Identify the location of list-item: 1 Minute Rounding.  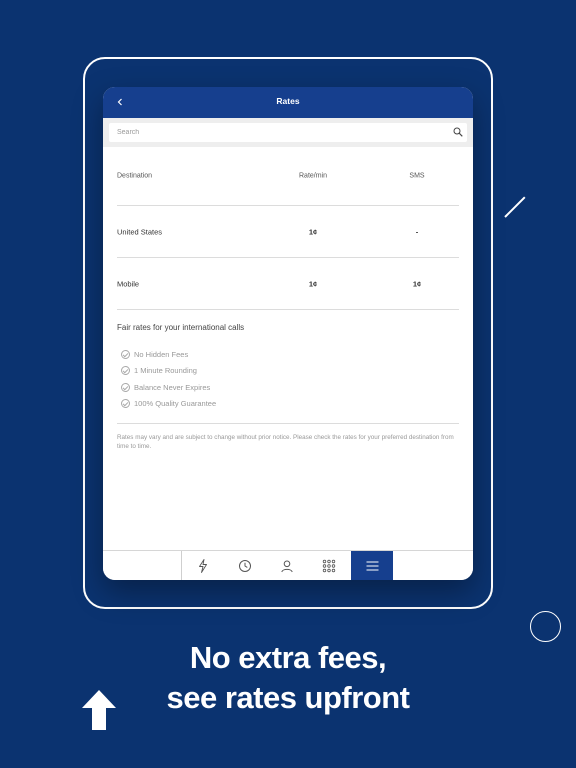
(168, 371).